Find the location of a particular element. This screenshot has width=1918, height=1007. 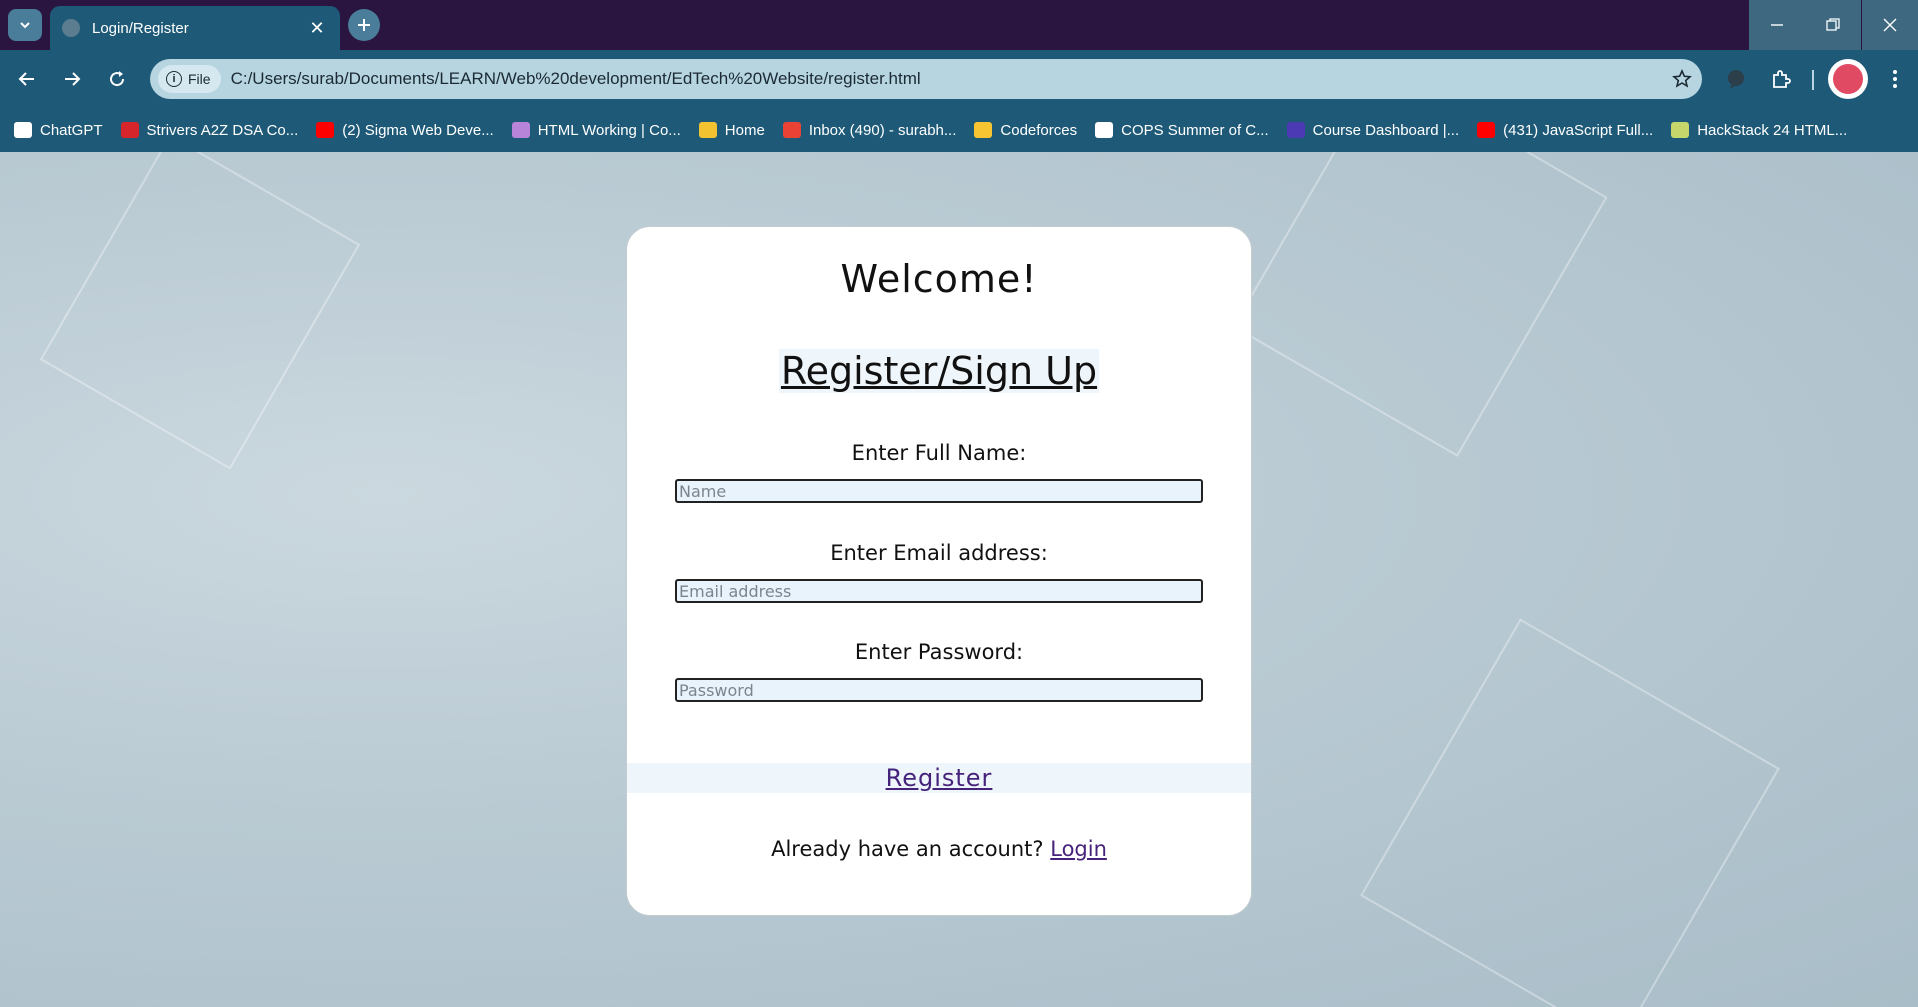

password-input is located at coordinates (939, 690).